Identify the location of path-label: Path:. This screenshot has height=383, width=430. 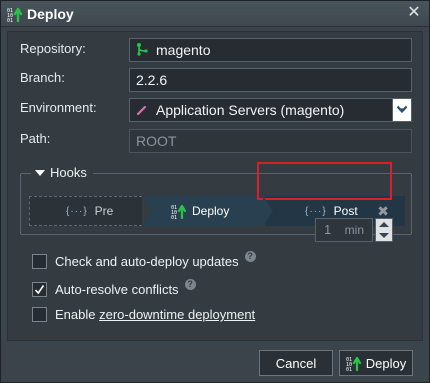
(35, 138).